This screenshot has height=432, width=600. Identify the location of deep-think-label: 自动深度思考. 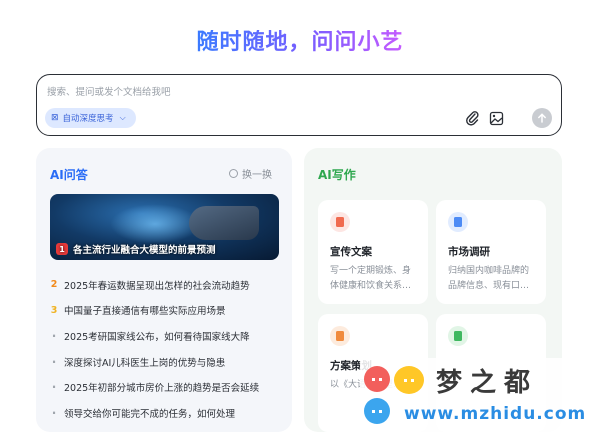
(88, 119).